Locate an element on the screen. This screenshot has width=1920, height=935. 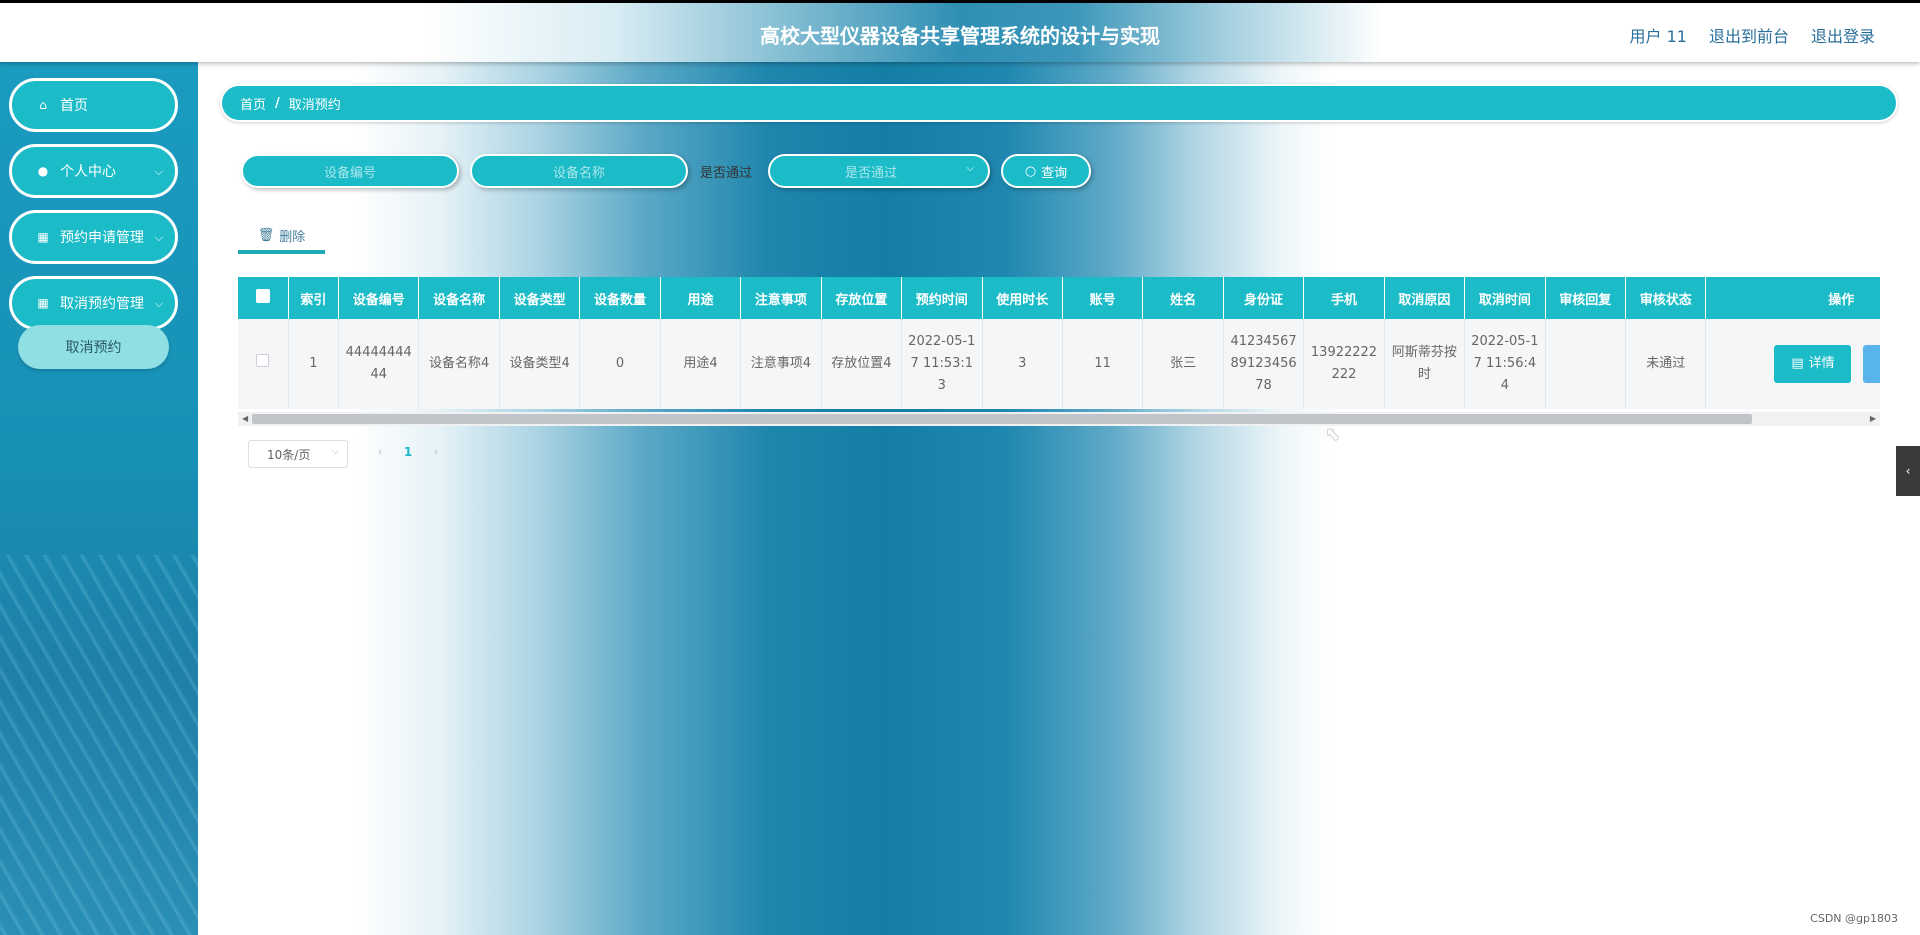
cell-review-status: 未通过 is located at coordinates (1666, 364).